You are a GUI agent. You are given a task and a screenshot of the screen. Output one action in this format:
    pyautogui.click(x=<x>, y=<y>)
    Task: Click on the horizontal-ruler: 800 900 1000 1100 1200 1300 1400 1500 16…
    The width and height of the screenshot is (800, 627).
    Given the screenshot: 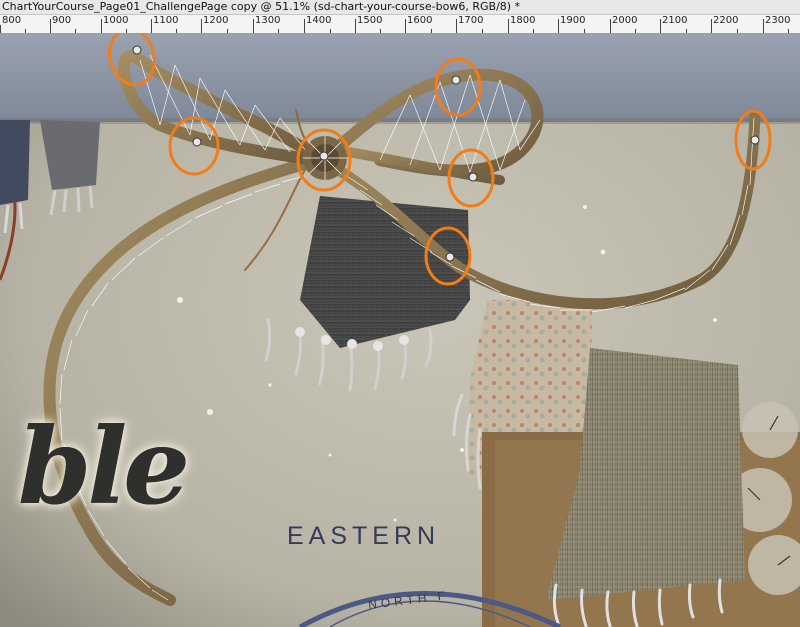 What is the action you would take?
    pyautogui.click(x=400, y=24)
    